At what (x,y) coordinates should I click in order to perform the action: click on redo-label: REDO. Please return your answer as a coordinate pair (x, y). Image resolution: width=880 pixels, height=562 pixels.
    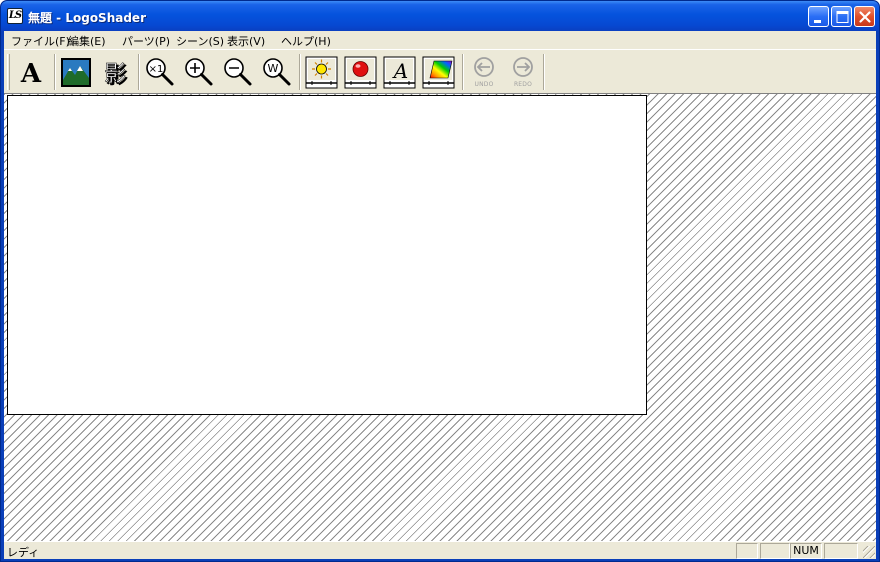
    Looking at the image, I should click on (523, 84).